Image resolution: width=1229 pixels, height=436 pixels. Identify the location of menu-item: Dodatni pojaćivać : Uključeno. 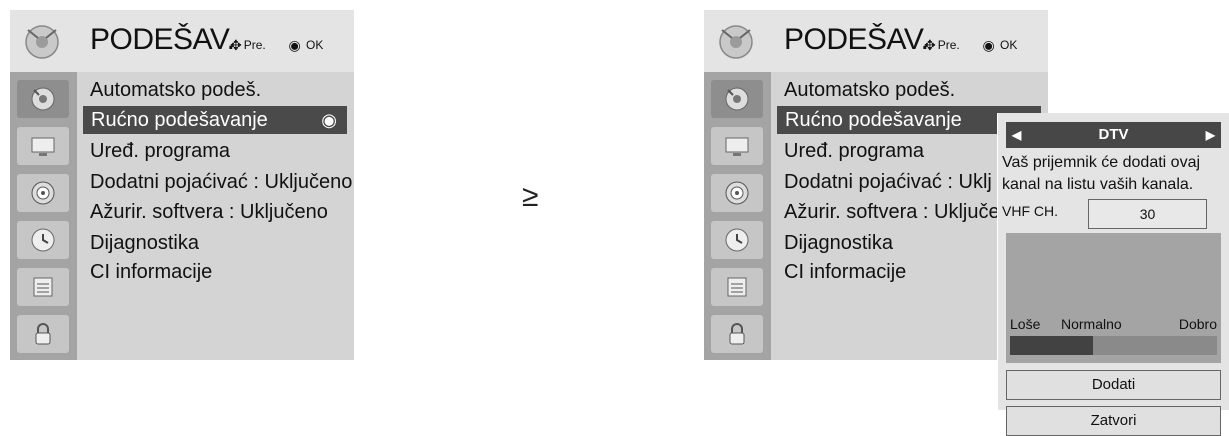
(221, 182).